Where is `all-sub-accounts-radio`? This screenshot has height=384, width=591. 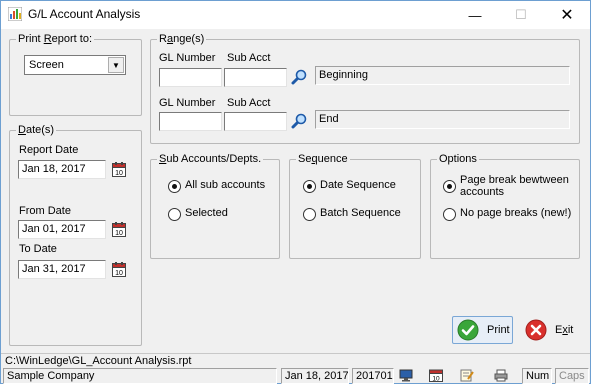
all-sub-accounts-radio is located at coordinates (174, 186).